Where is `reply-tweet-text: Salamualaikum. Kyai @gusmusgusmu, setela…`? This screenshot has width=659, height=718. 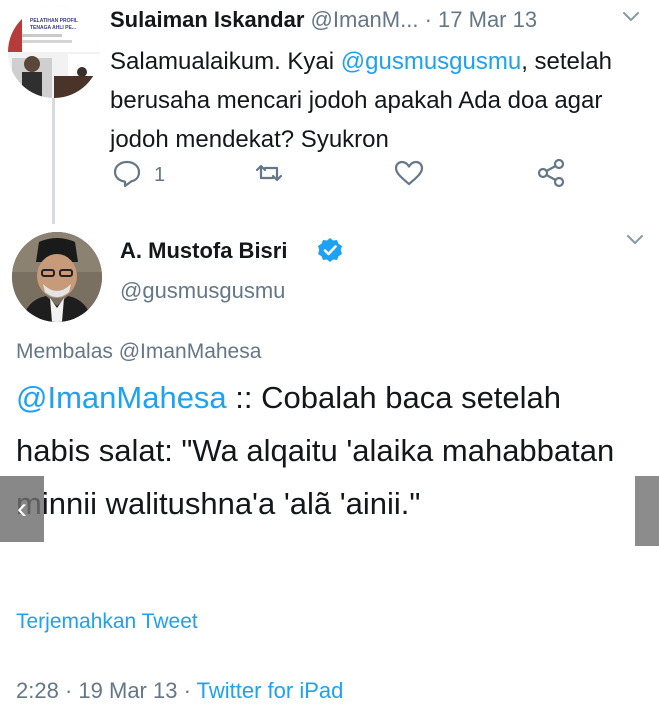 reply-tweet-text: Salamualaikum. Kyai @gusmusgusmu, setela… is located at coordinates (375, 100).